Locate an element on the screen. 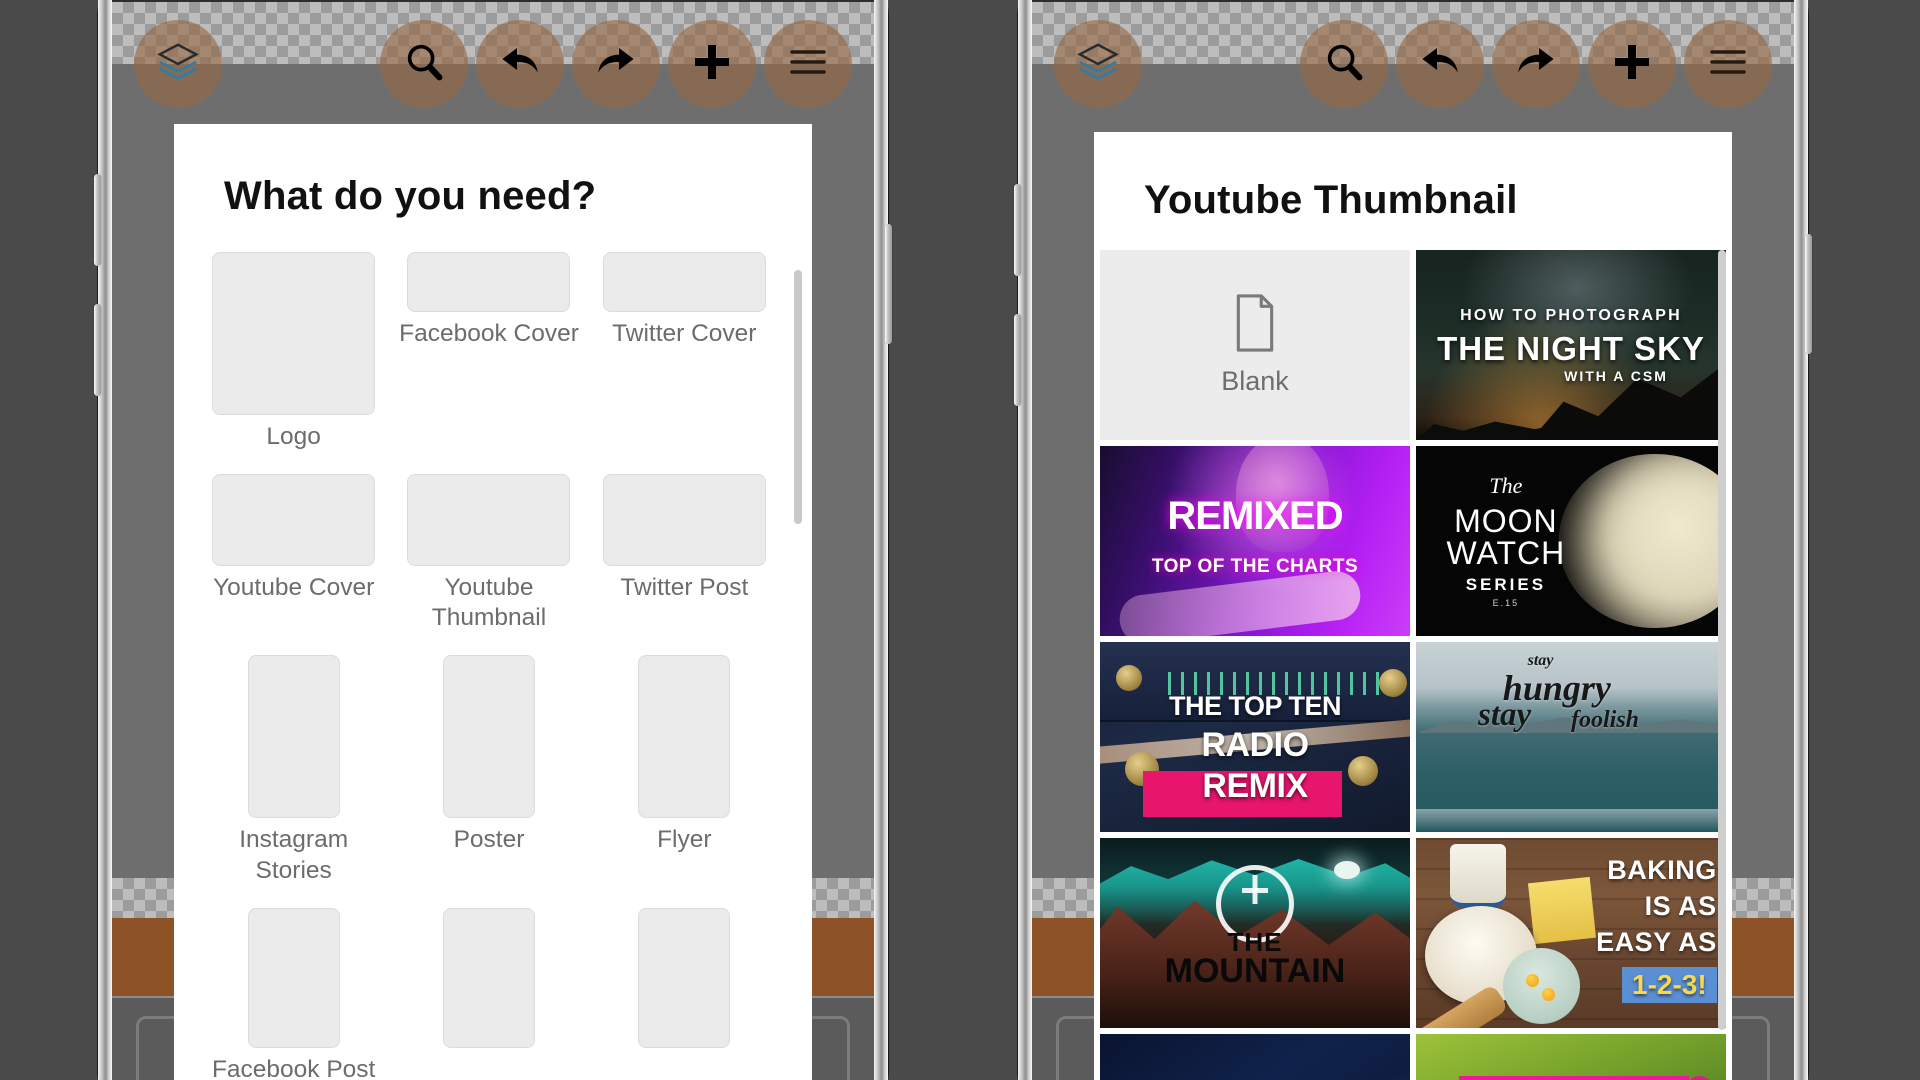 The width and height of the screenshot is (1920, 1080). thumbnail-text-line: THE NIGHT SKY is located at coordinates (1571, 348).